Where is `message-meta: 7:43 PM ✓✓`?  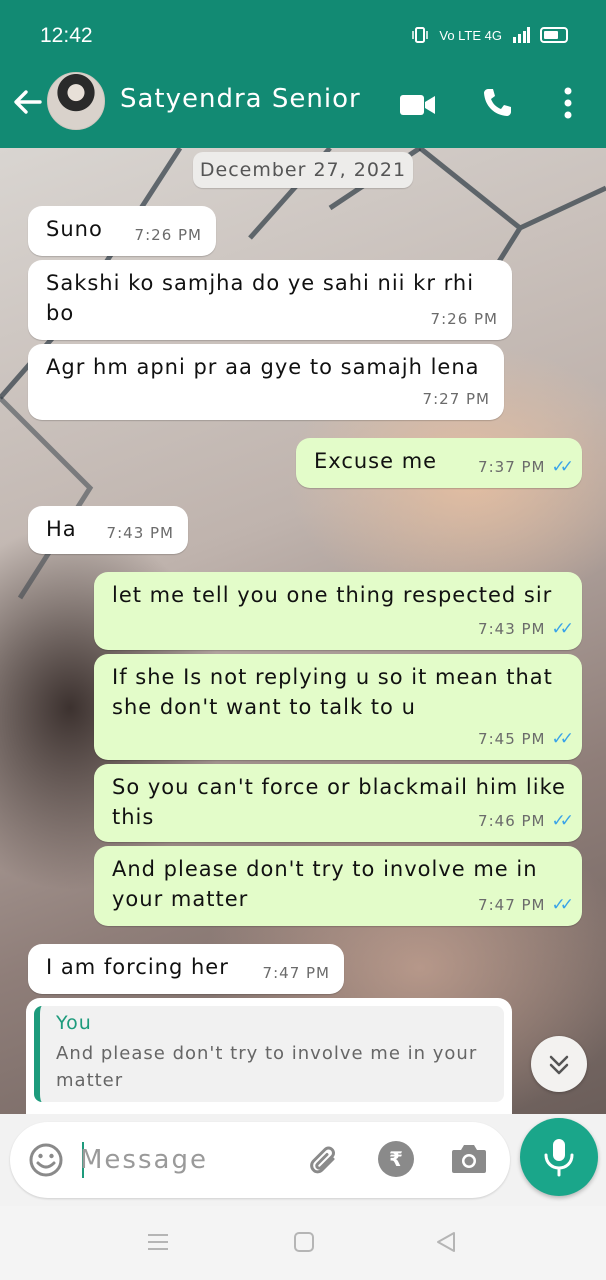 message-meta: 7:43 PM ✓✓ is located at coordinates (526, 629).